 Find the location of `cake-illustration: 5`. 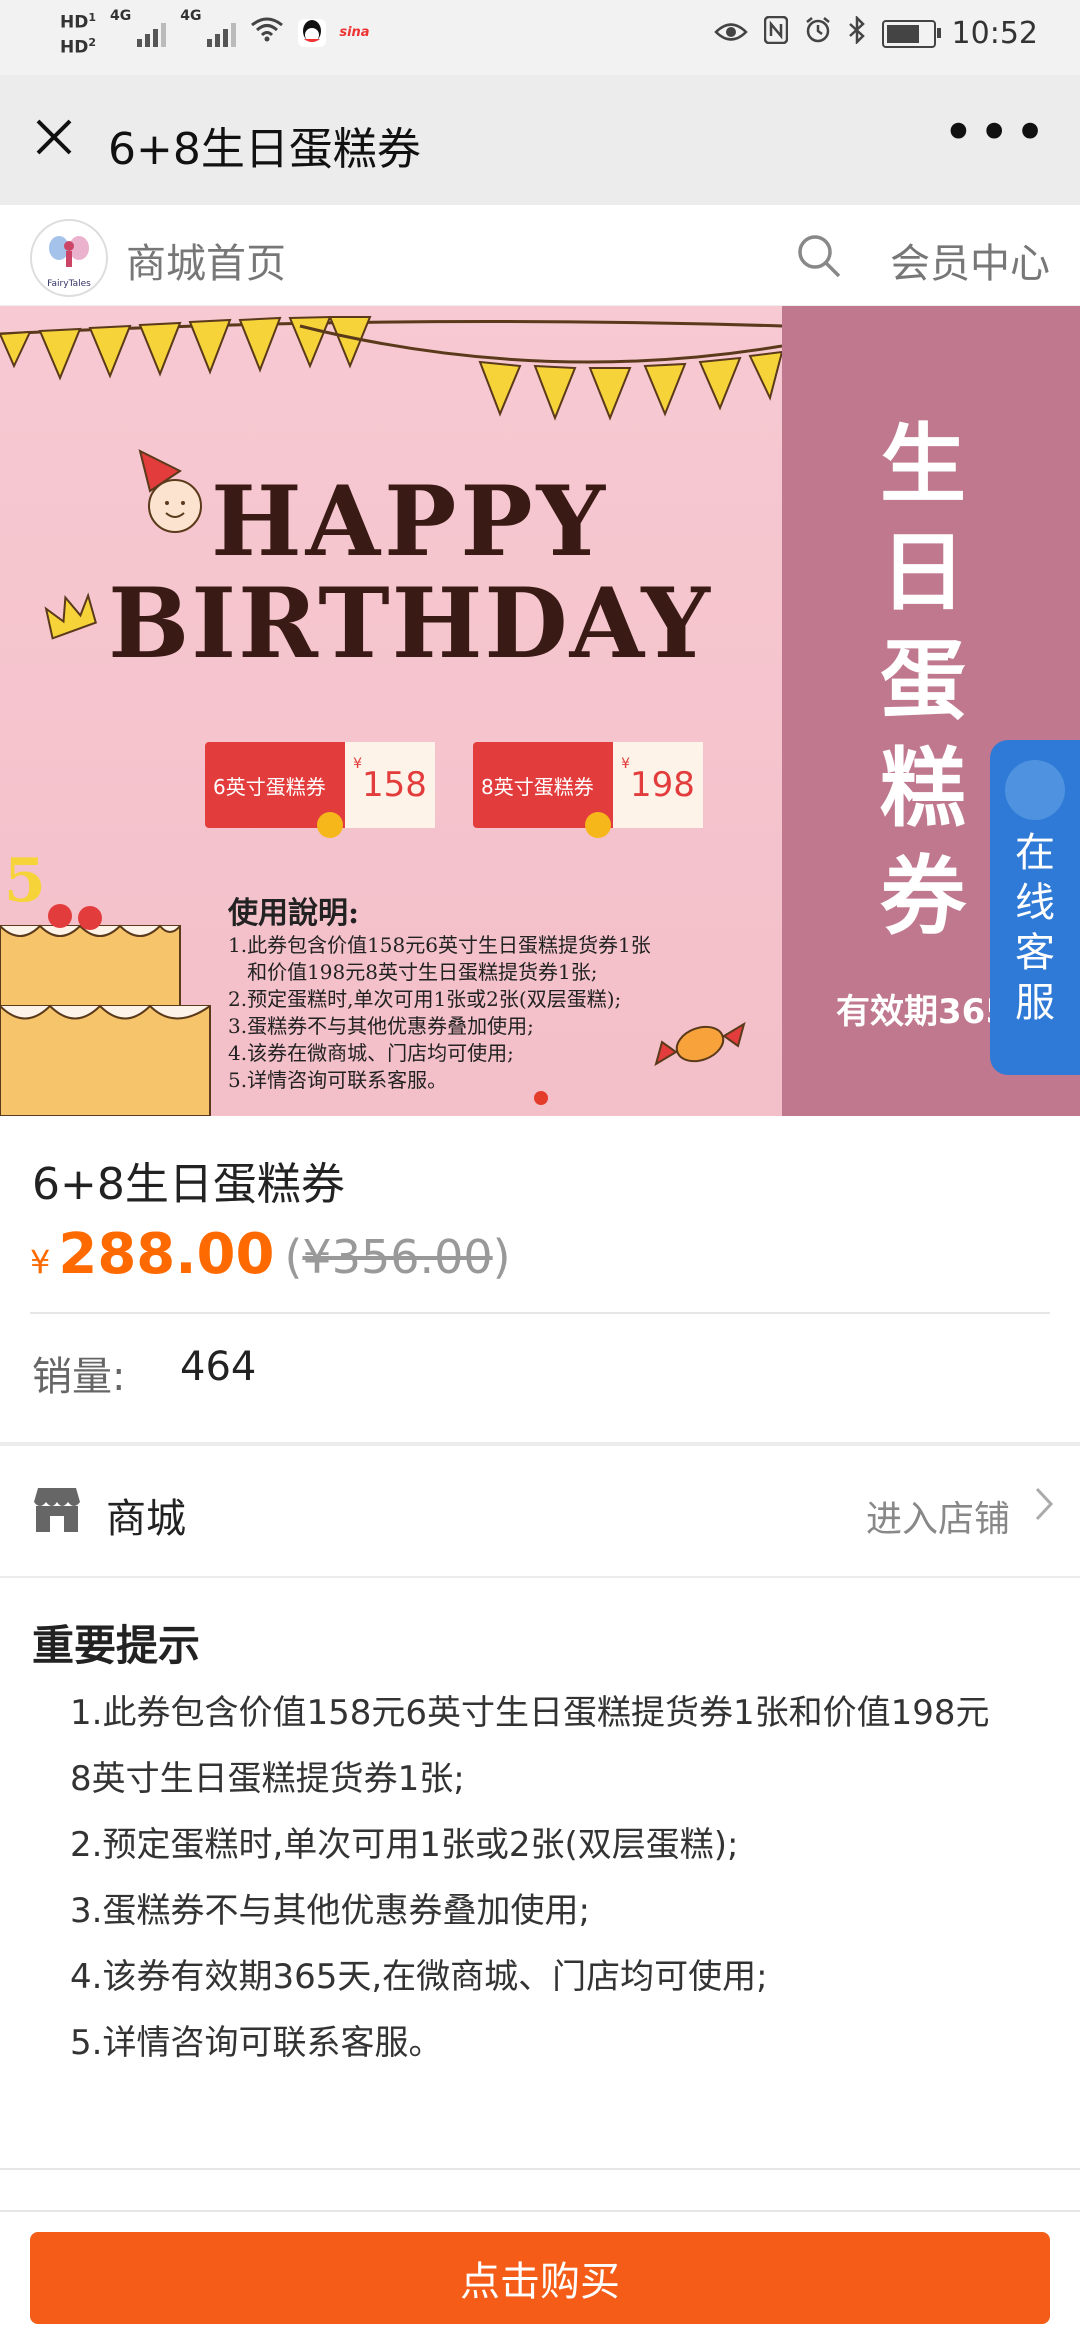

cake-illustration: 5 is located at coordinates (110, 981).